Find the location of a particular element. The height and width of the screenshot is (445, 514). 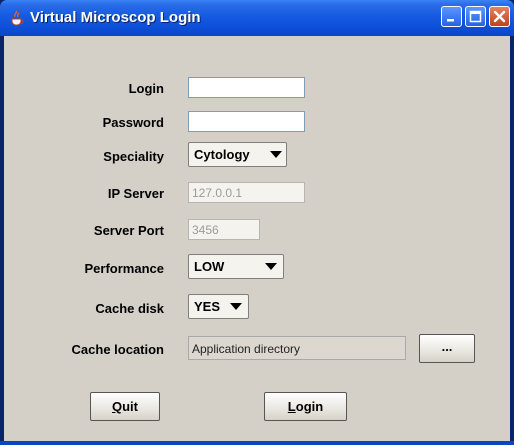

quit-button: Quit is located at coordinates (125, 406).